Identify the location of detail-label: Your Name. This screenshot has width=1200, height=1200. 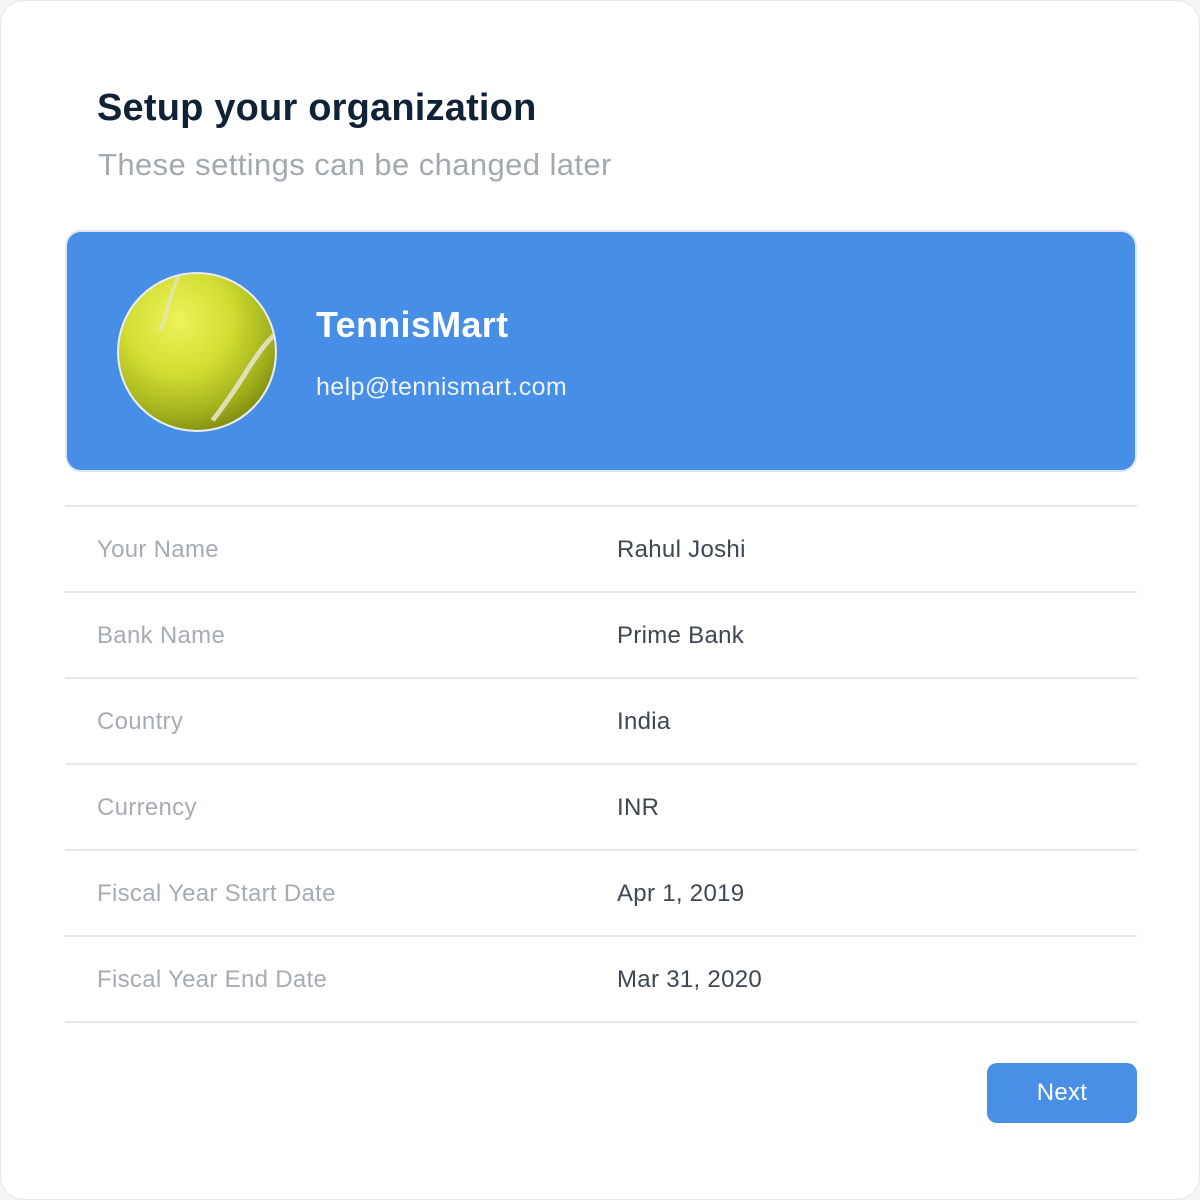
(158, 549).